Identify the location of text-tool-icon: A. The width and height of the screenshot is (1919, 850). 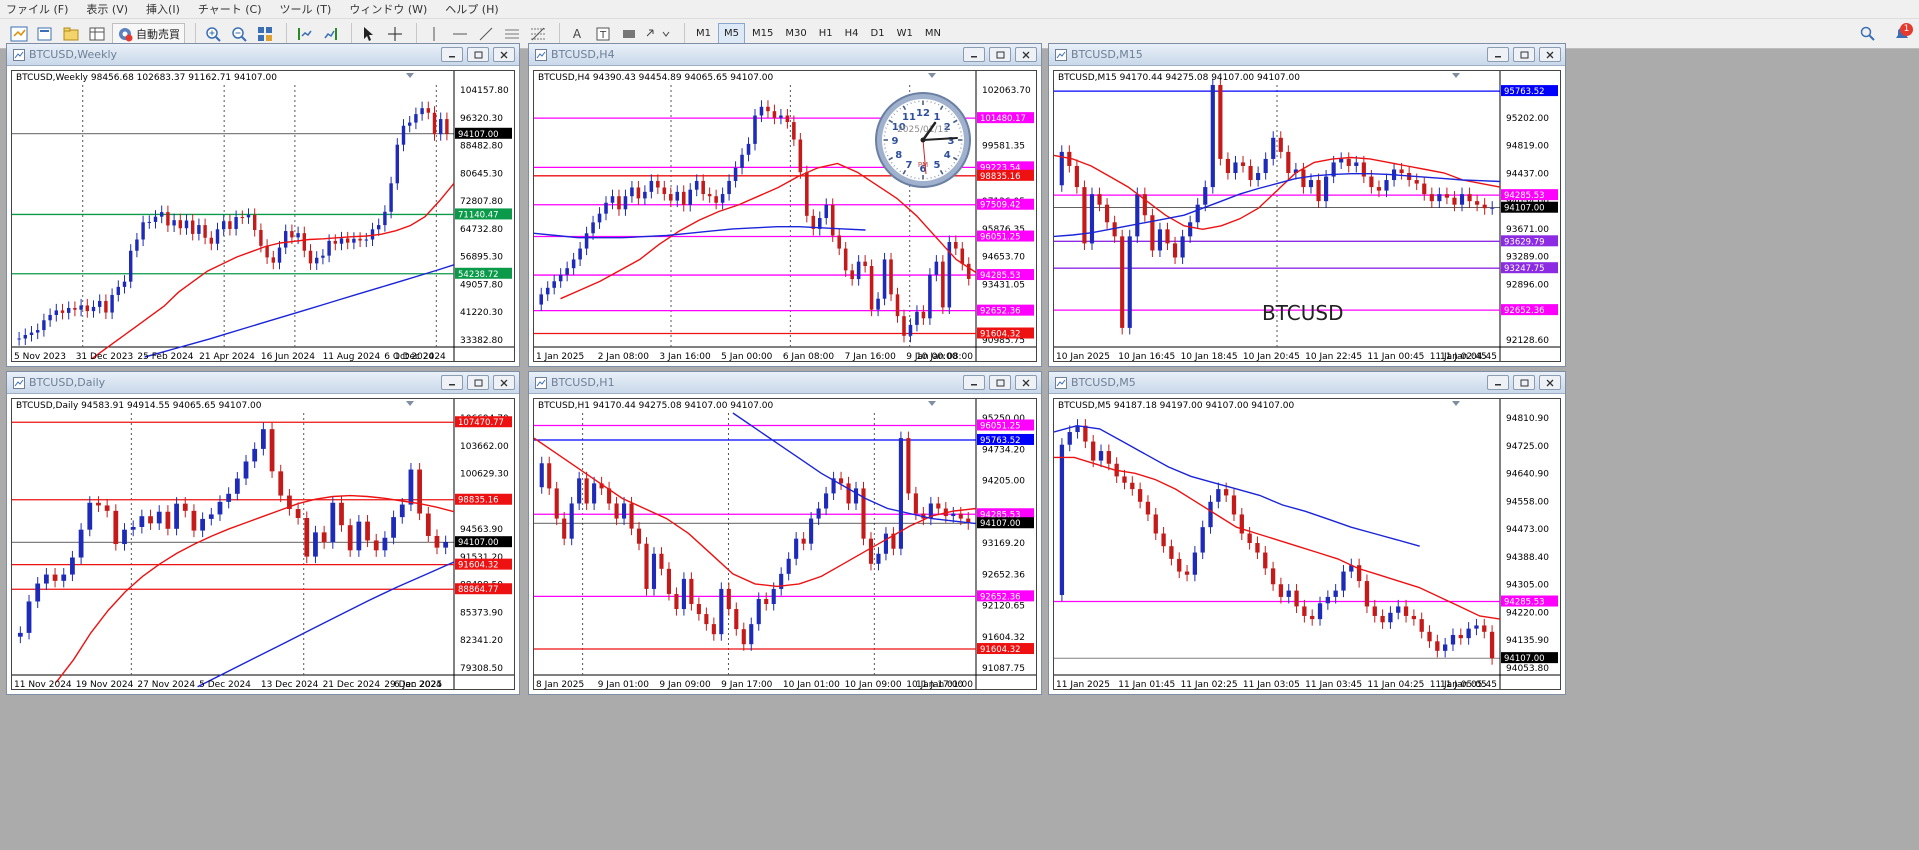
(577, 34).